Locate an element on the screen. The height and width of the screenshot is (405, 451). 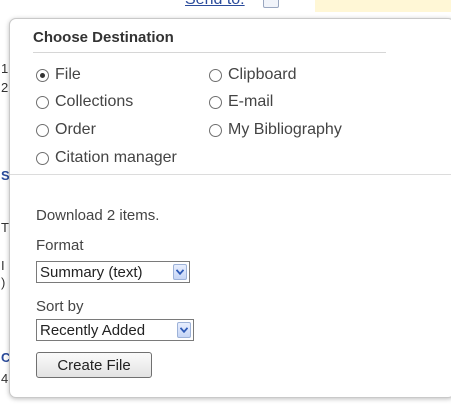
background-text: 1 is located at coordinates (5, 68).